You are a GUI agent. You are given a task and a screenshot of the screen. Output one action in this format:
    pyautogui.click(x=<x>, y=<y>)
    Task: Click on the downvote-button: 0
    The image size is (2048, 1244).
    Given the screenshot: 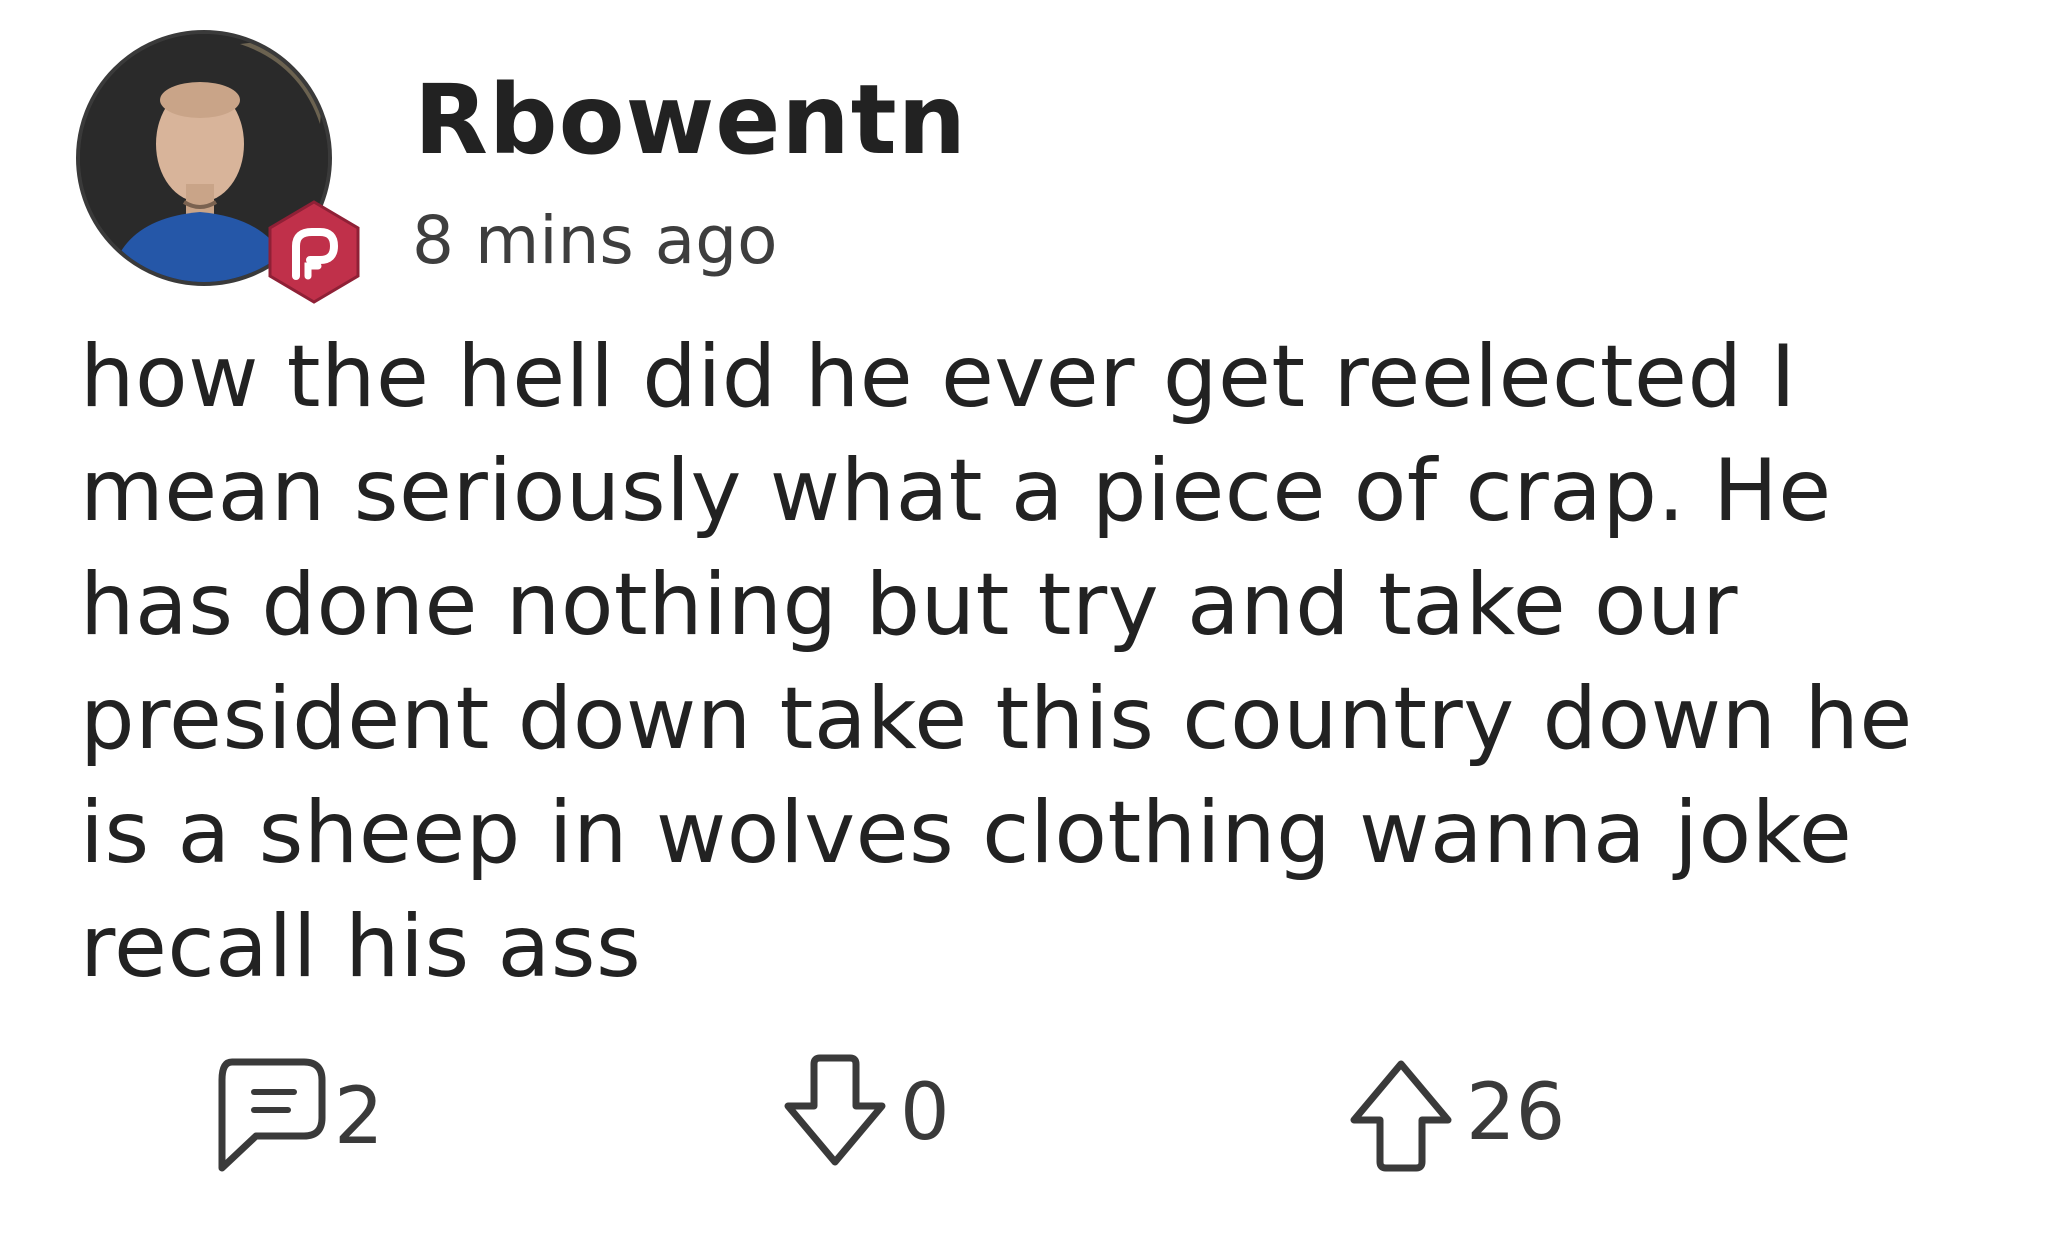 What is the action you would take?
    pyautogui.click(x=860, y=1113)
    